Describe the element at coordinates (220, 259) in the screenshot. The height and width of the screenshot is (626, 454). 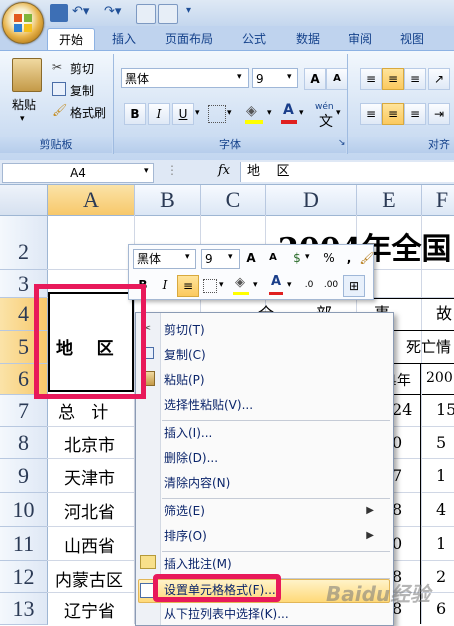
I see `mini-font-size-box: 9` at that location.